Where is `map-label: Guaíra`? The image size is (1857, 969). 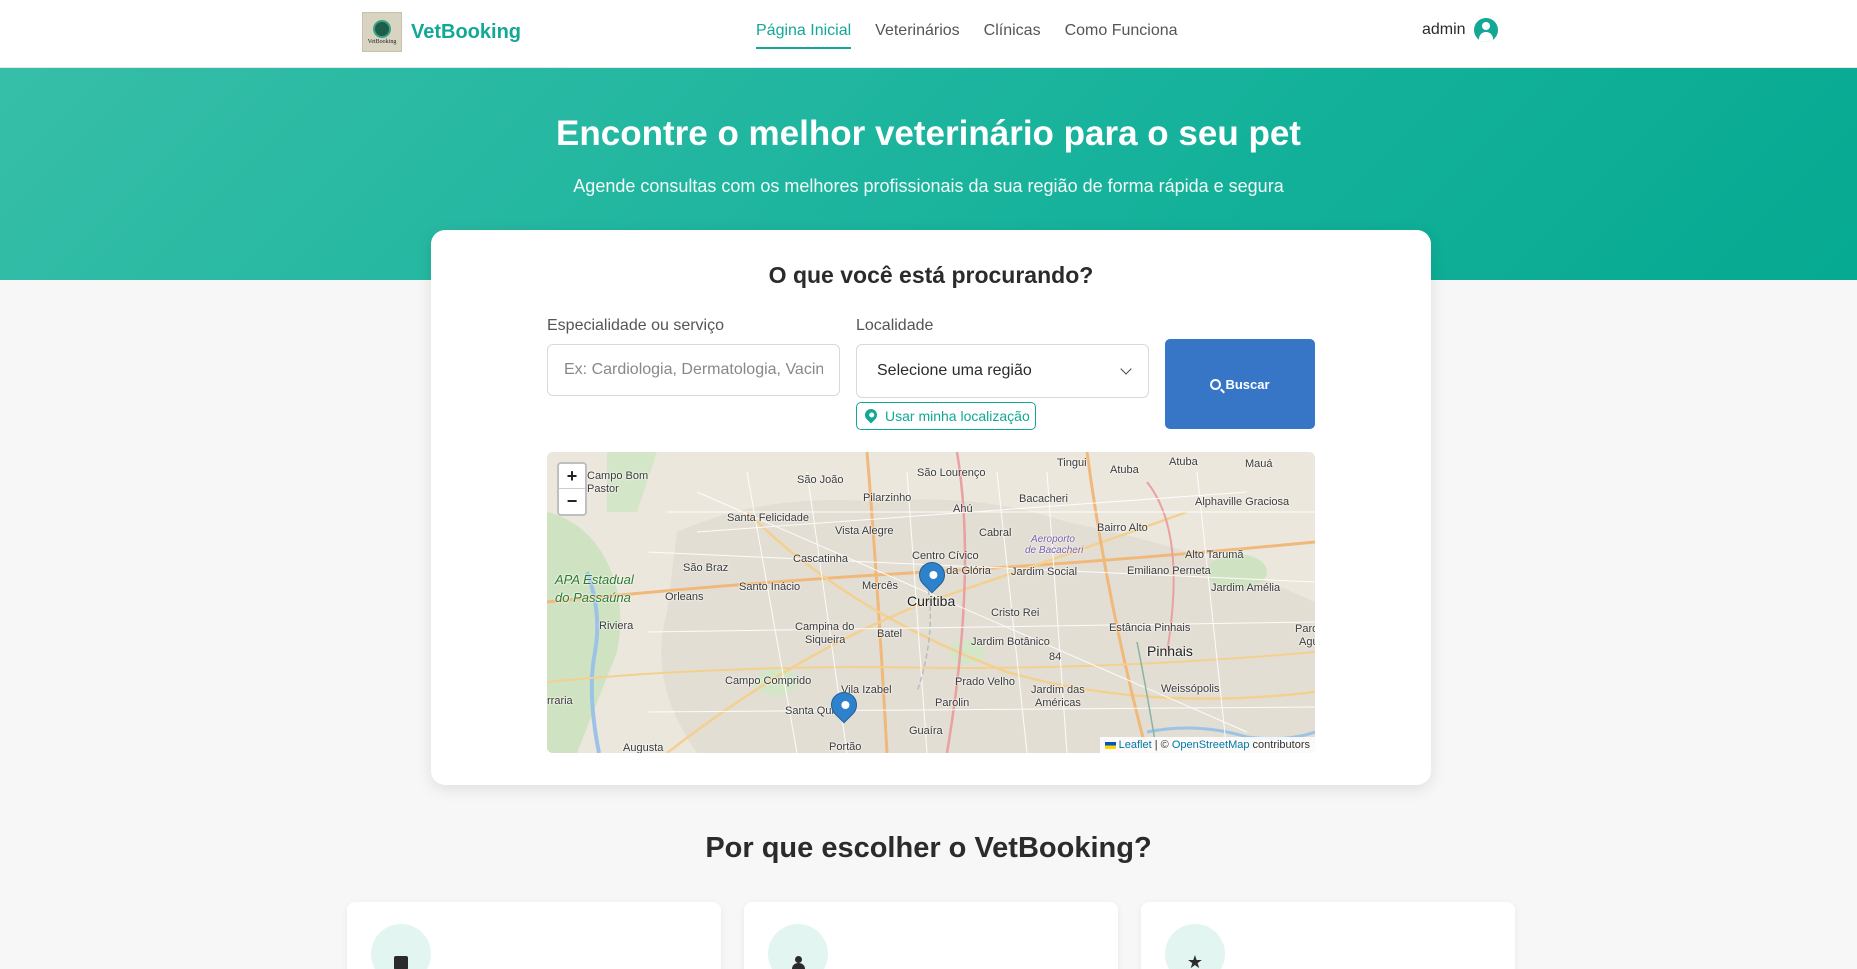
map-label: Guaíra is located at coordinates (926, 731).